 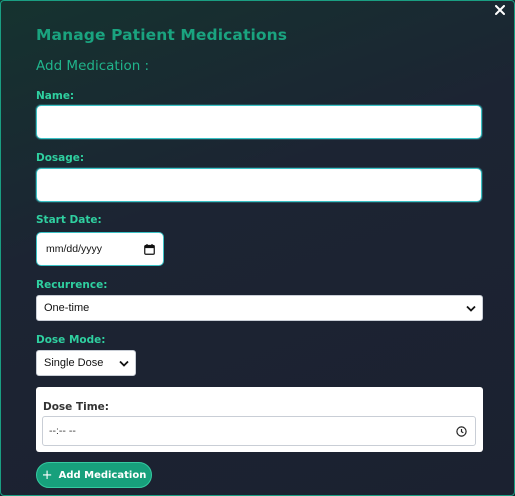 I want to click on recurrence-select: One-time, so click(x=259, y=308).